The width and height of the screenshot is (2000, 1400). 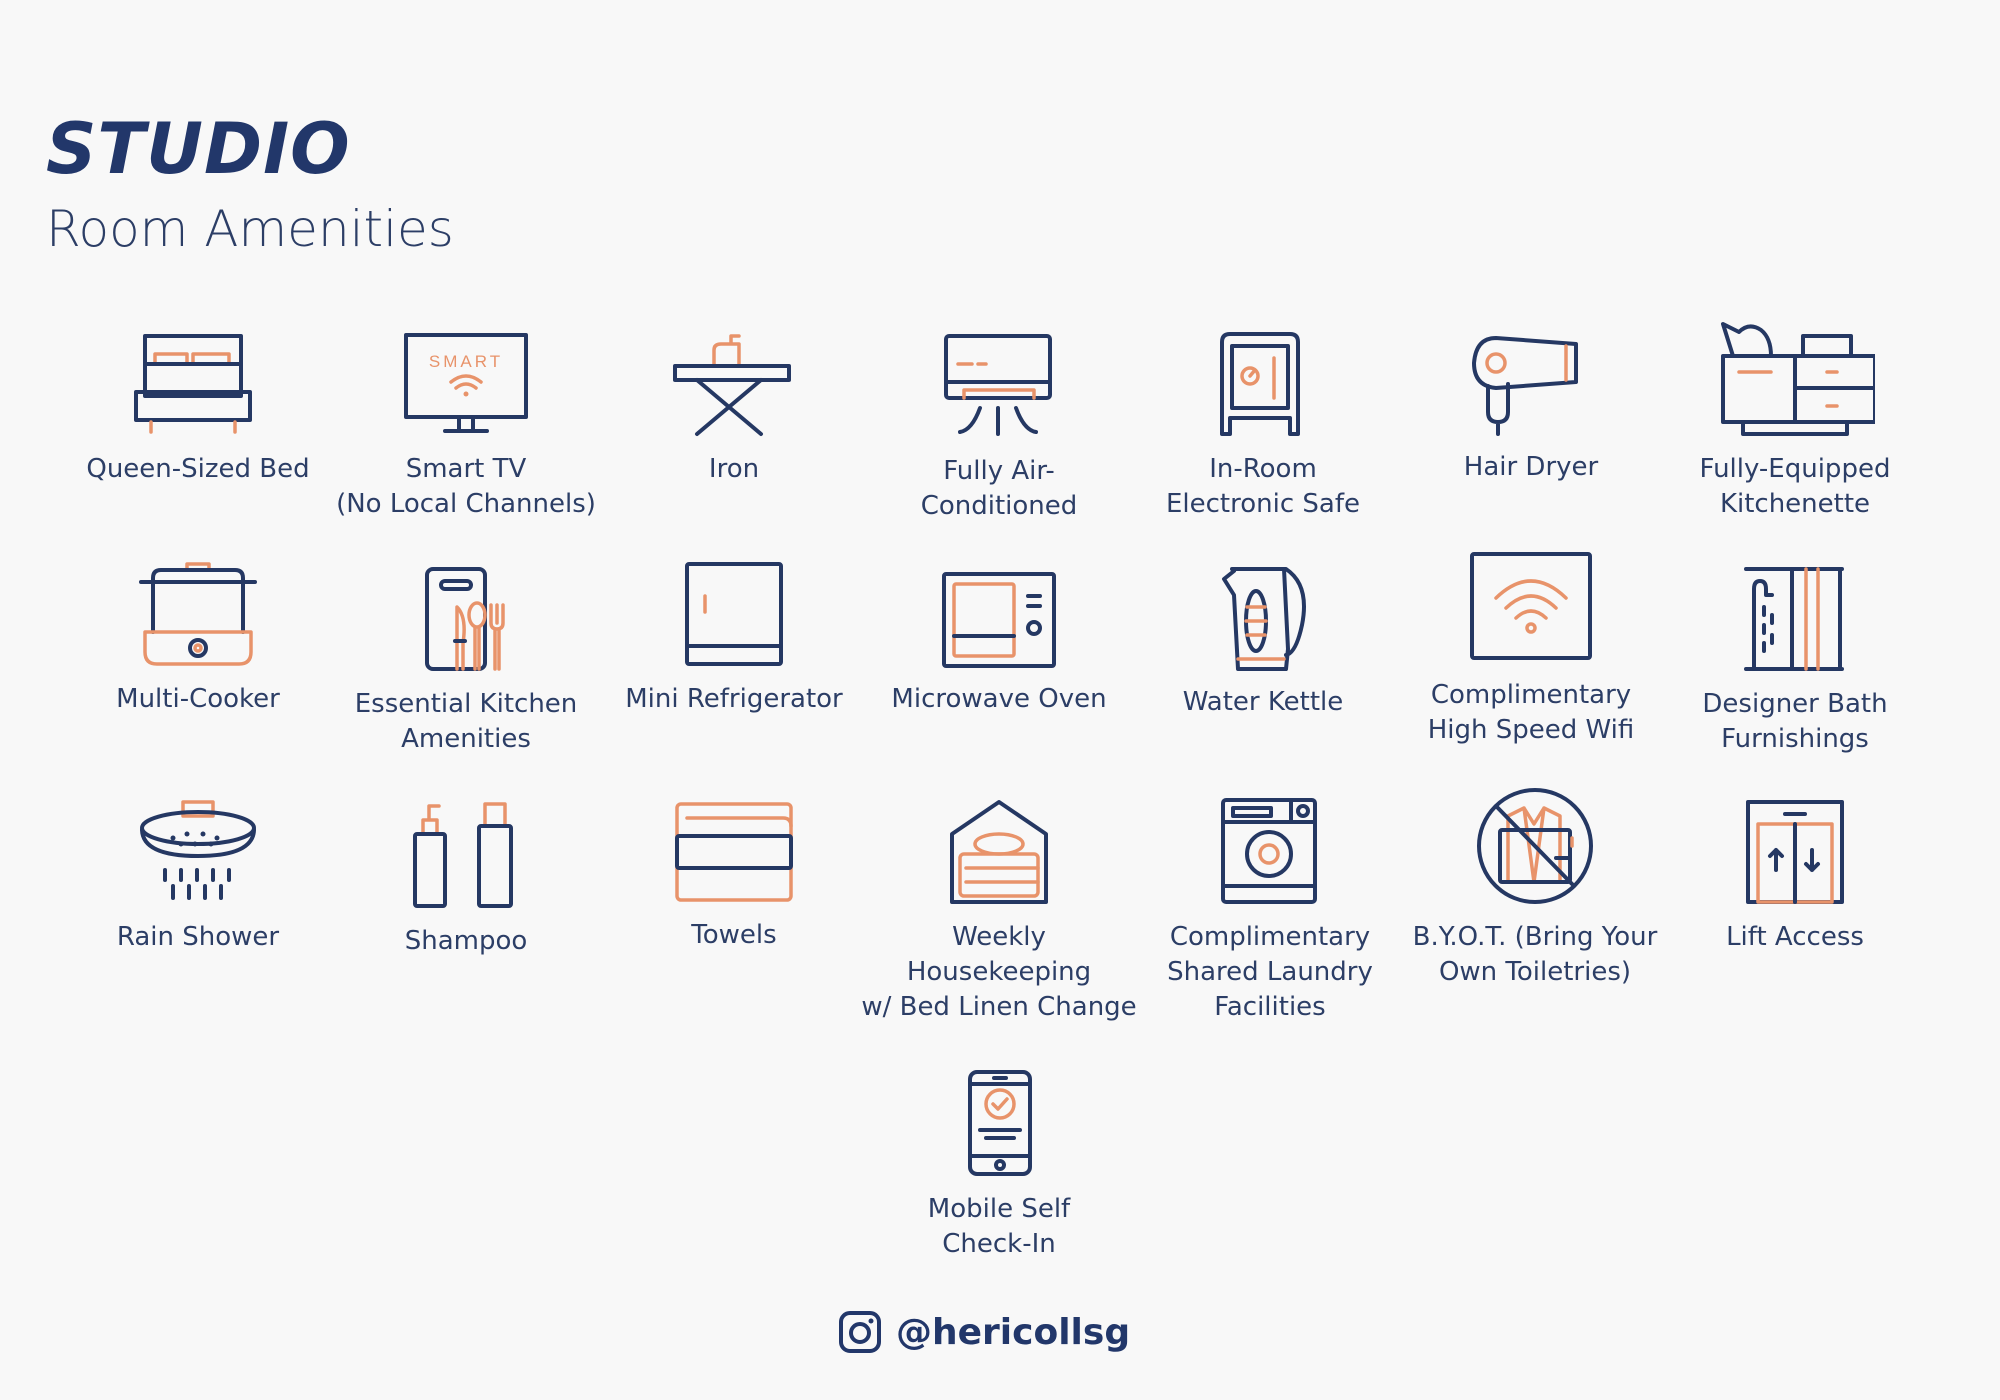 What do you see at coordinates (734, 614) in the screenshot?
I see `mini-fridge-icon` at bounding box center [734, 614].